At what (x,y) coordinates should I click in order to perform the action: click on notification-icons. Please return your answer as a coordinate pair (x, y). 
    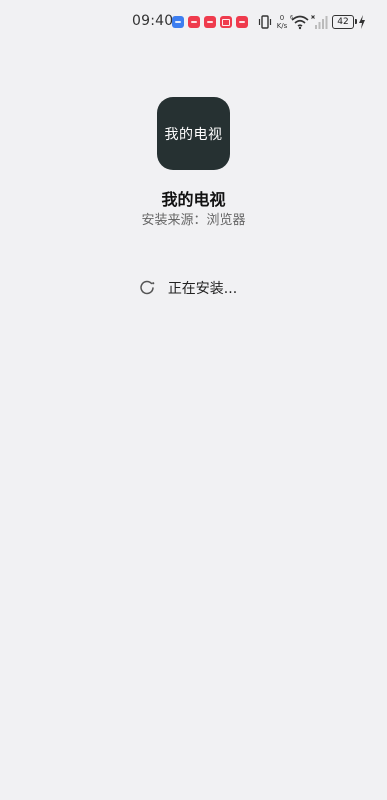
    Looking at the image, I should click on (210, 22).